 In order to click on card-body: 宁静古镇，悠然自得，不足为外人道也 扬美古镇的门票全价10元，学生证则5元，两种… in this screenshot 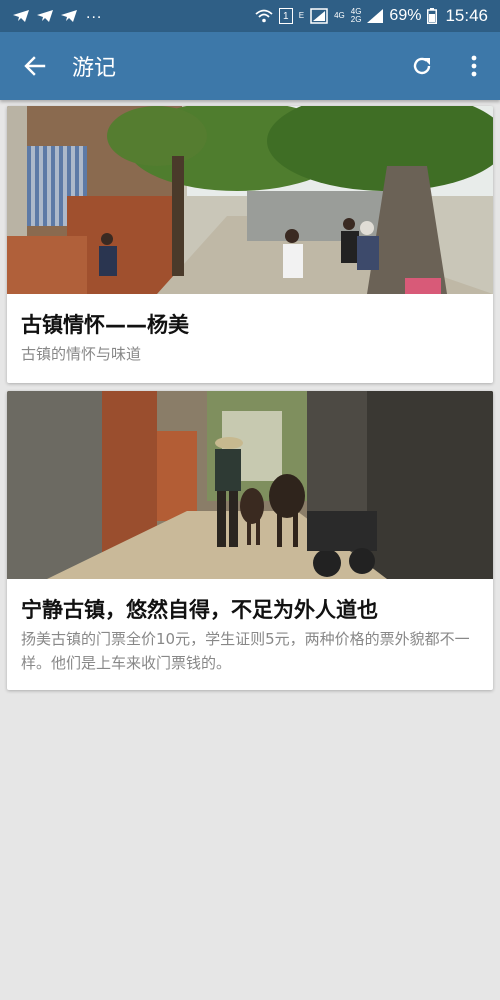, I will do `click(250, 627)`.